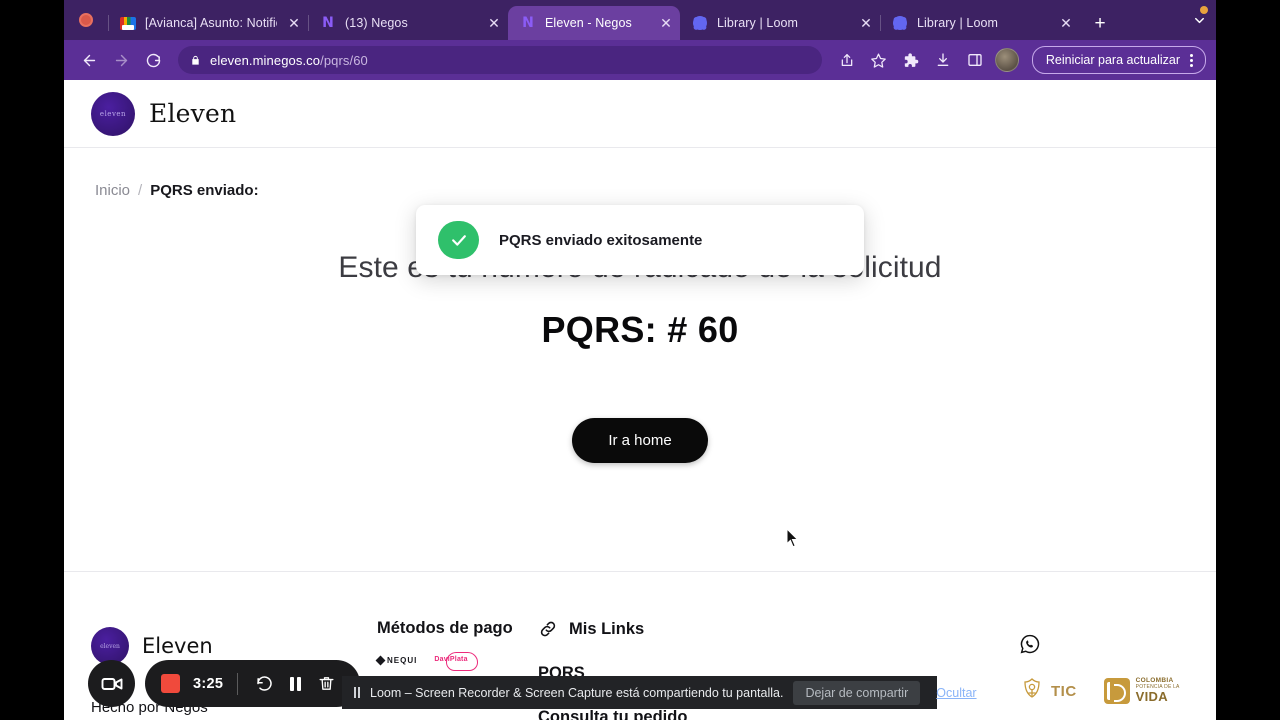 The width and height of the screenshot is (1280, 720). Describe the element at coordinates (265, 60) in the screenshot. I see `url-host: eleven.minegos.co` at that location.